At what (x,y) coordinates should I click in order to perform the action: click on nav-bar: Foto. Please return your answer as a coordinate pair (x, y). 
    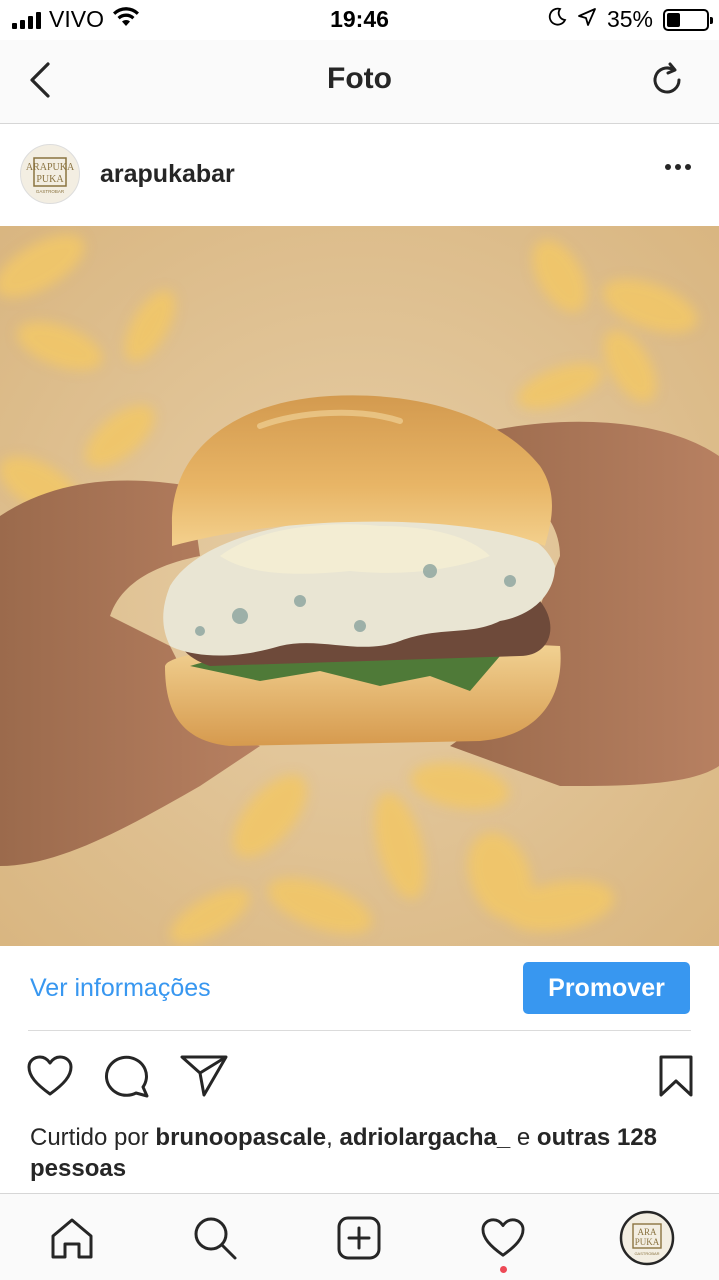
    Looking at the image, I should click on (359, 82).